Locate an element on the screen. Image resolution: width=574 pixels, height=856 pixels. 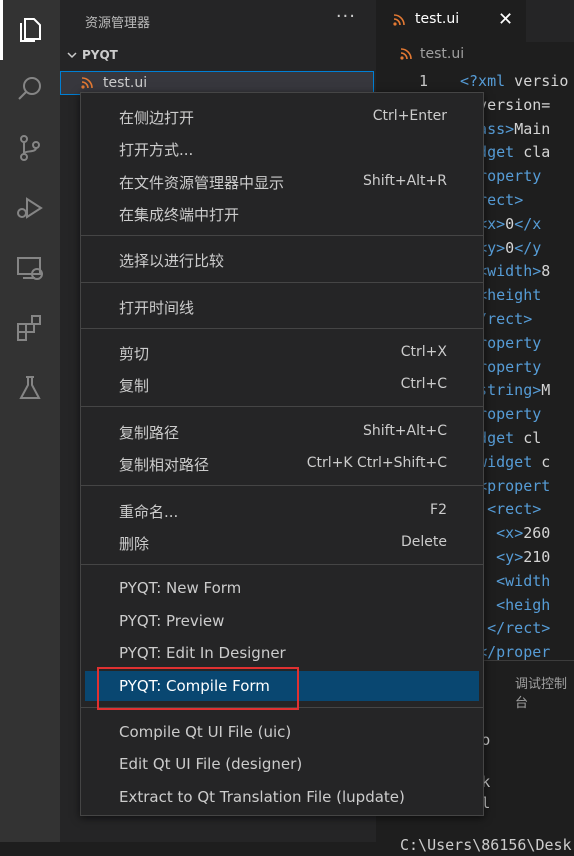
search-icon is located at coordinates (30, 89).